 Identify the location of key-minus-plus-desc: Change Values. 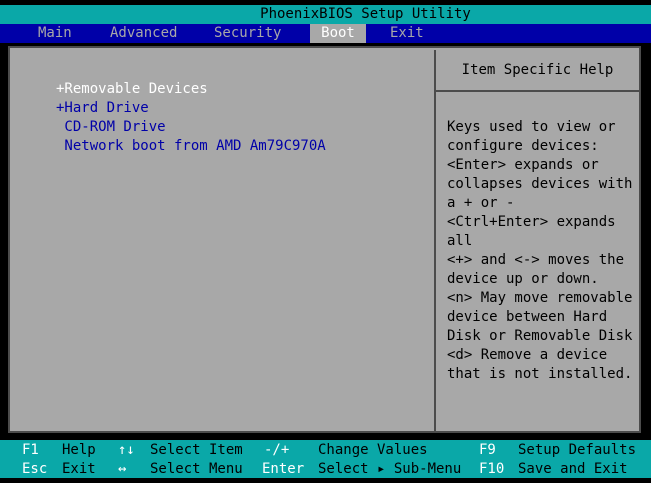
(373, 450).